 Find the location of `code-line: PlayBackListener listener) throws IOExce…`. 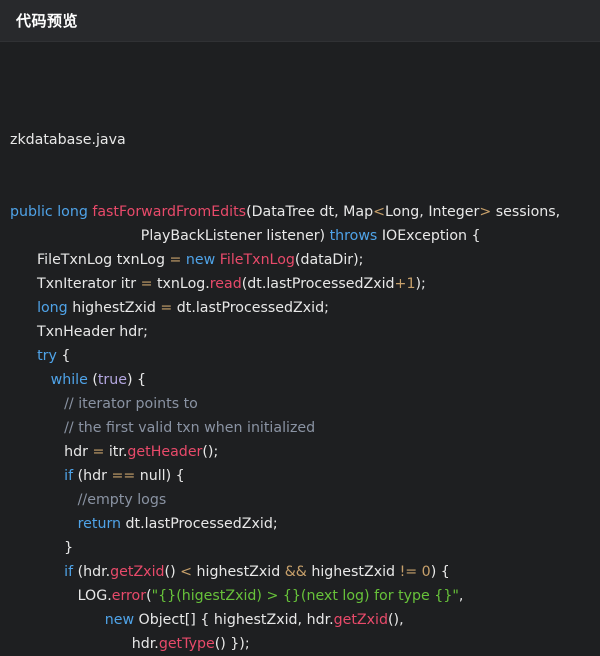

code-line: PlayBackListener listener) throws IOExce… is located at coordinates (305, 236).